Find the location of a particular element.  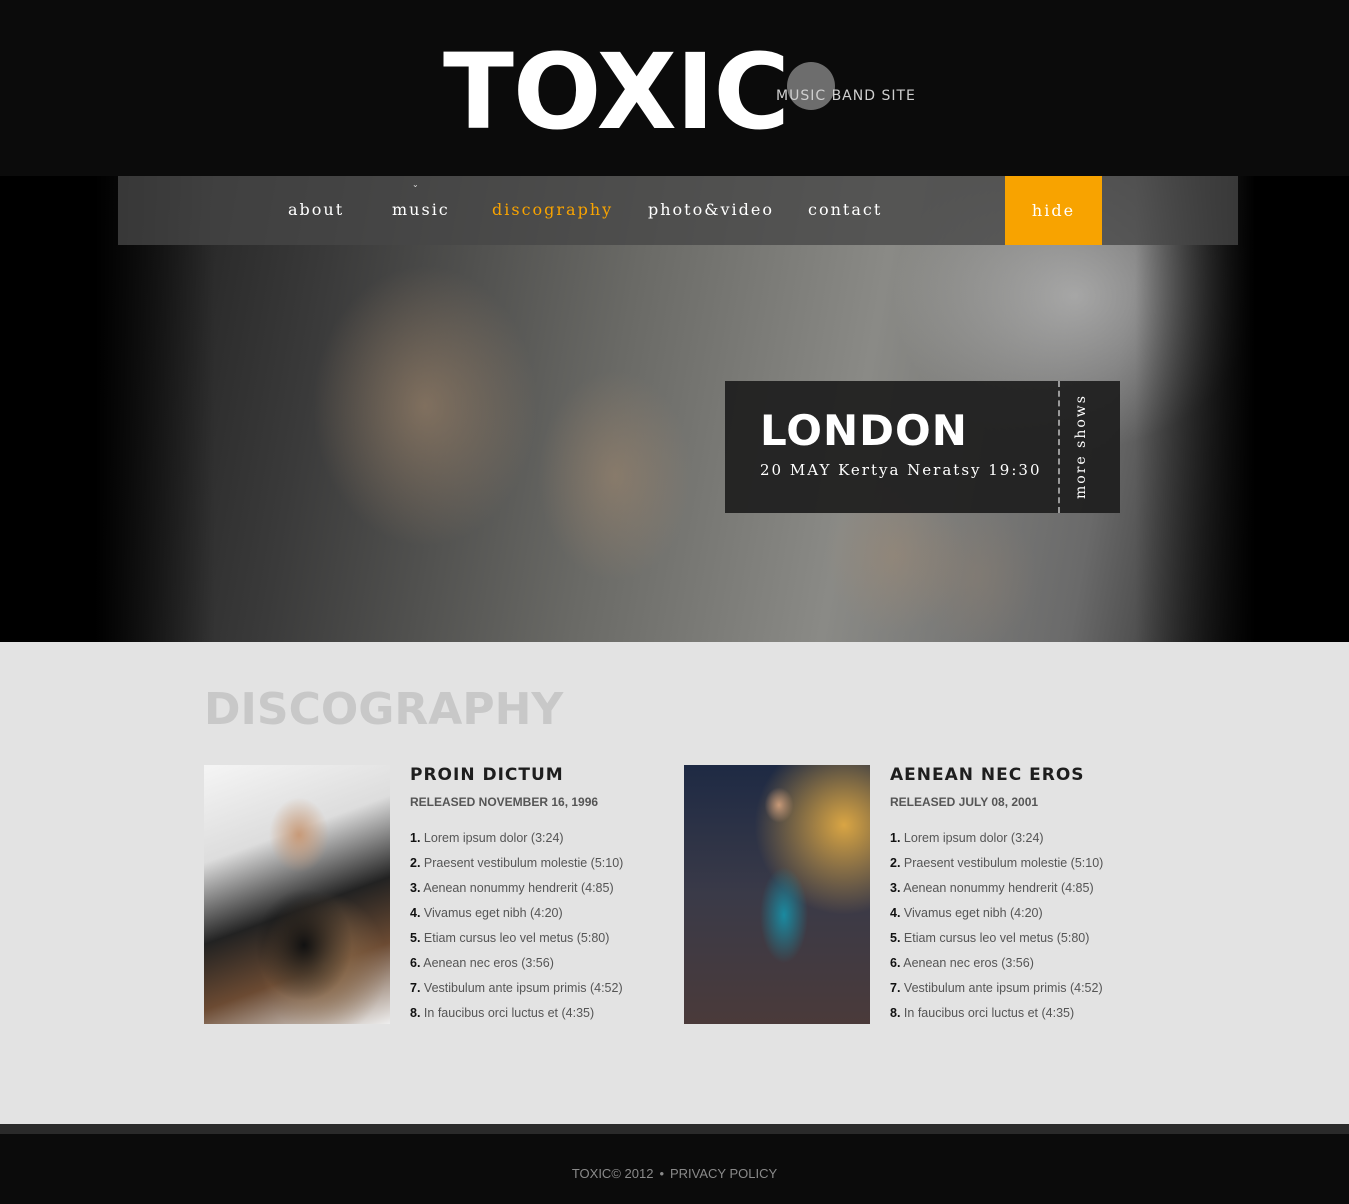

album-title: AENEAN NEC EROS is located at coordinates (1020, 775).